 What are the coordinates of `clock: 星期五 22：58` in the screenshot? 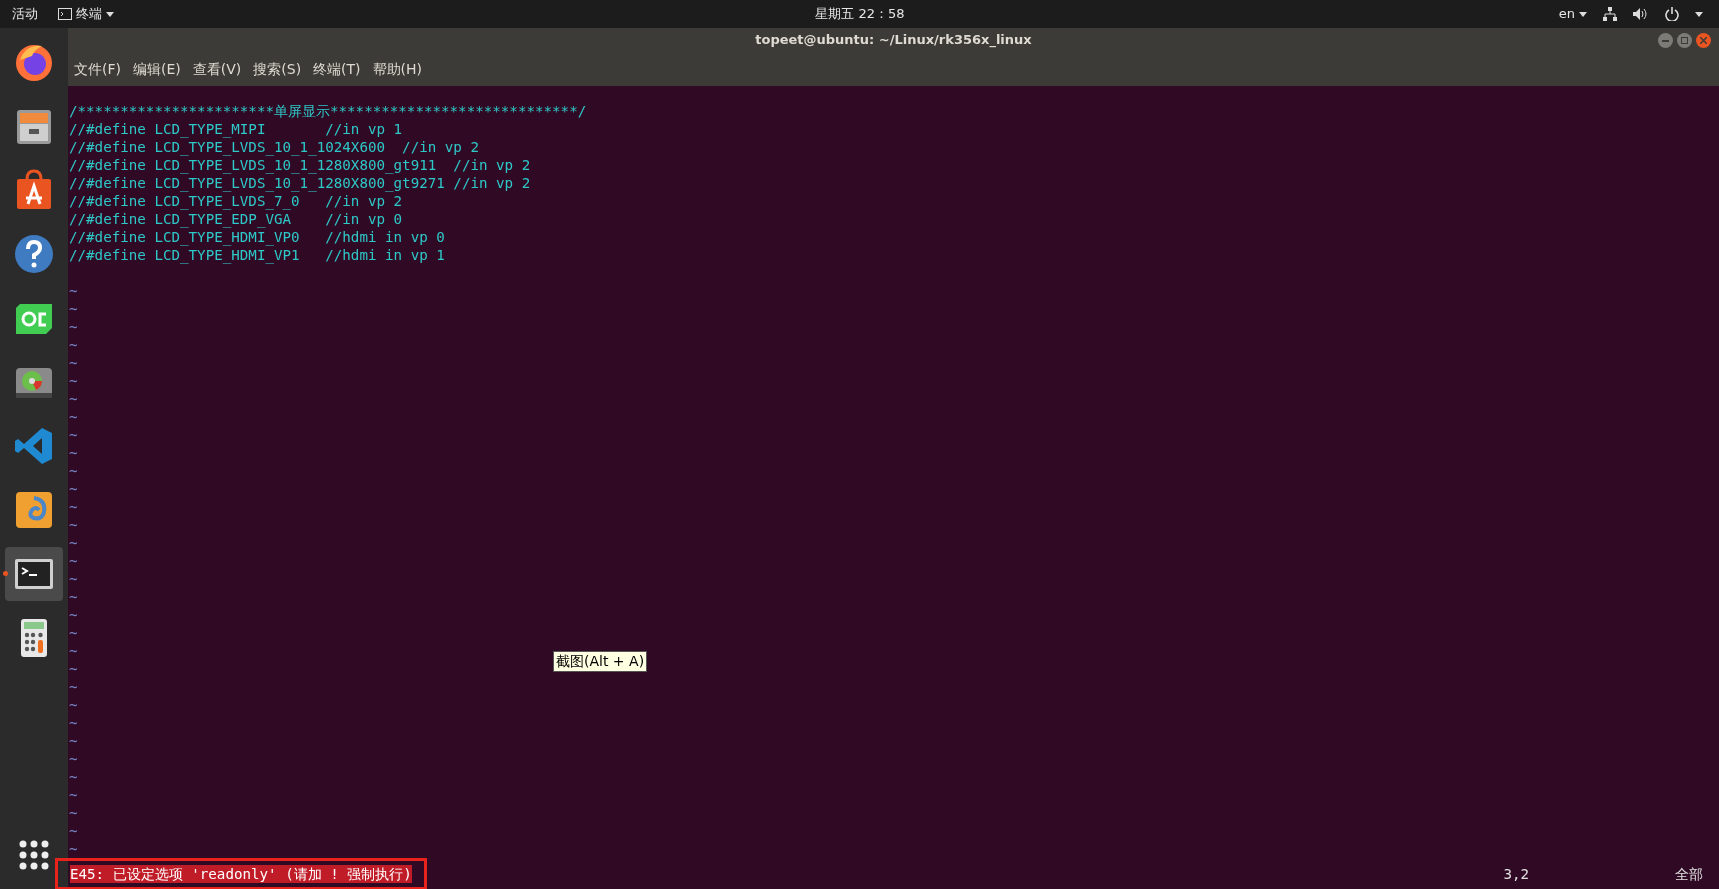 It's located at (860, 14).